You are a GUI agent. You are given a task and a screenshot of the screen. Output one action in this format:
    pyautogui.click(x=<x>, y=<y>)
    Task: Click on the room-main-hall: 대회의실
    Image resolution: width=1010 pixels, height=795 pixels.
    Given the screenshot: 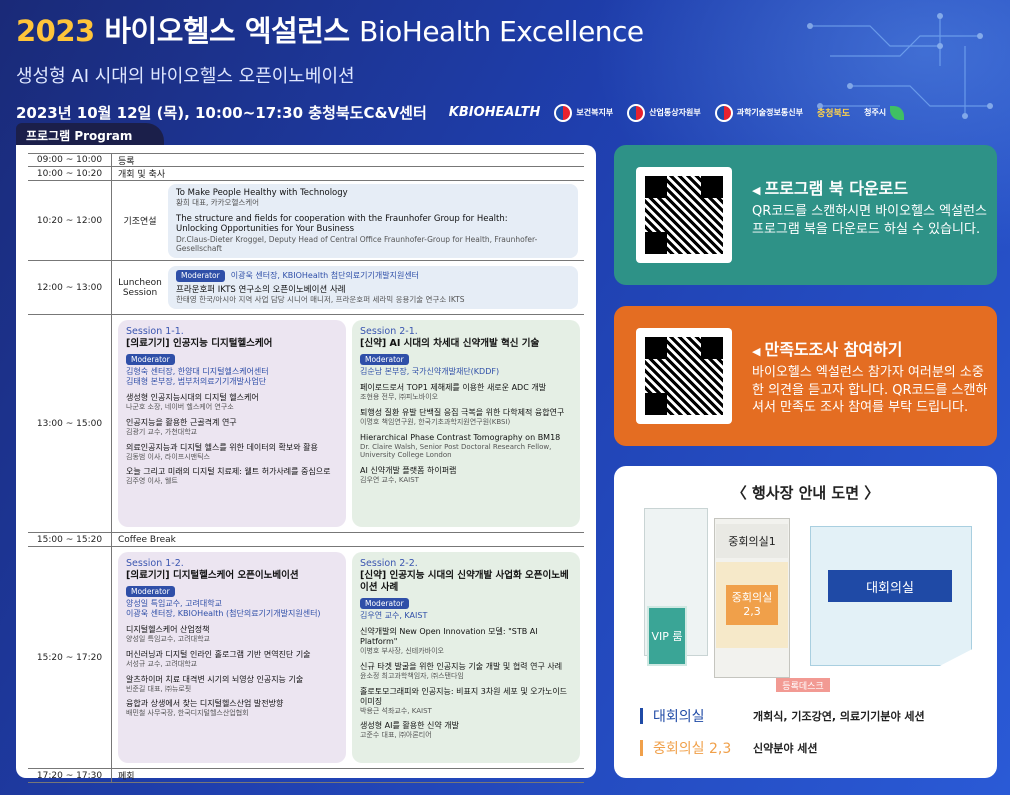 What is the action you would take?
    pyautogui.click(x=890, y=586)
    